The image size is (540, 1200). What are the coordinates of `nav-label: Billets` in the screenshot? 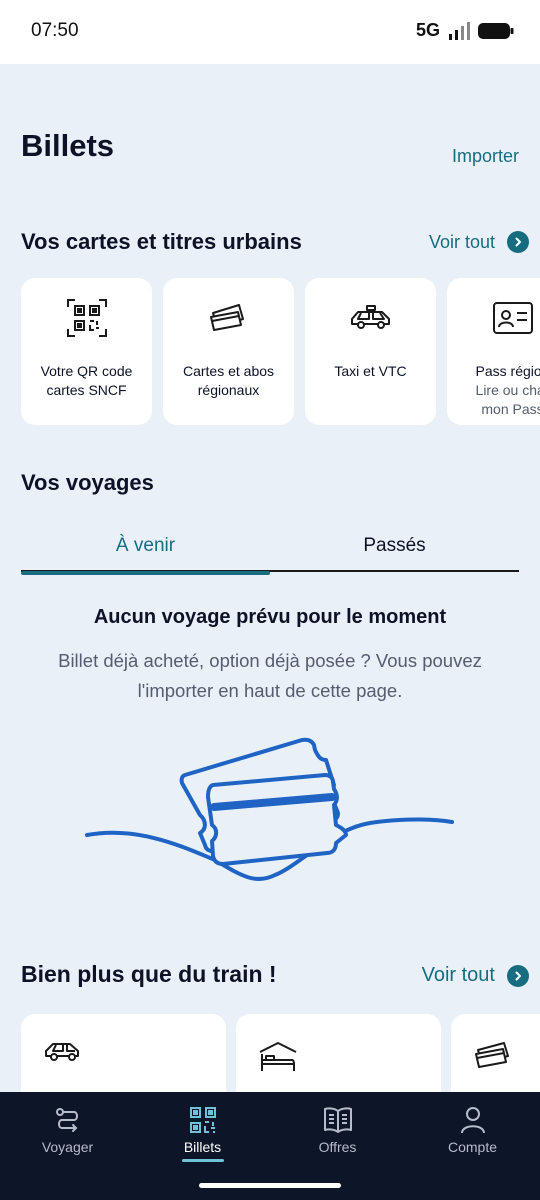 It's located at (202, 1147).